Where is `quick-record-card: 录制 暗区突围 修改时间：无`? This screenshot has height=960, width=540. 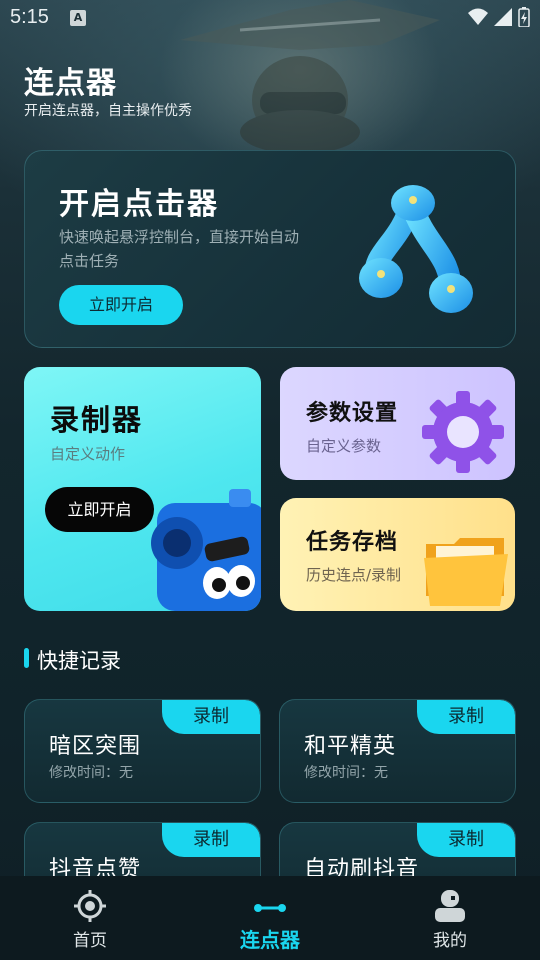 quick-record-card: 录制 暗区突围 修改时间：无 is located at coordinates (142, 751).